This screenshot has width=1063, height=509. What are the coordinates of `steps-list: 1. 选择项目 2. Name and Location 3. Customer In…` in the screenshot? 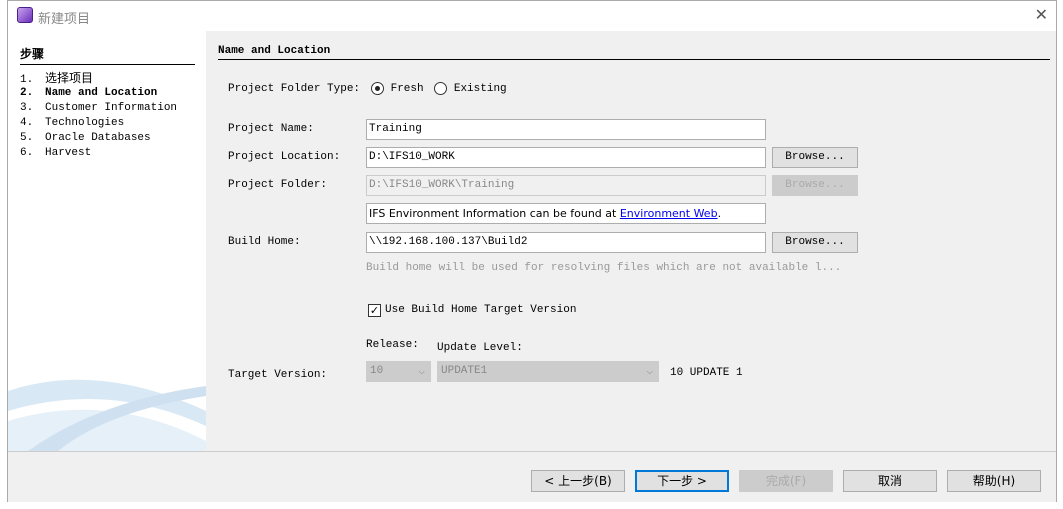 It's located at (98, 116).